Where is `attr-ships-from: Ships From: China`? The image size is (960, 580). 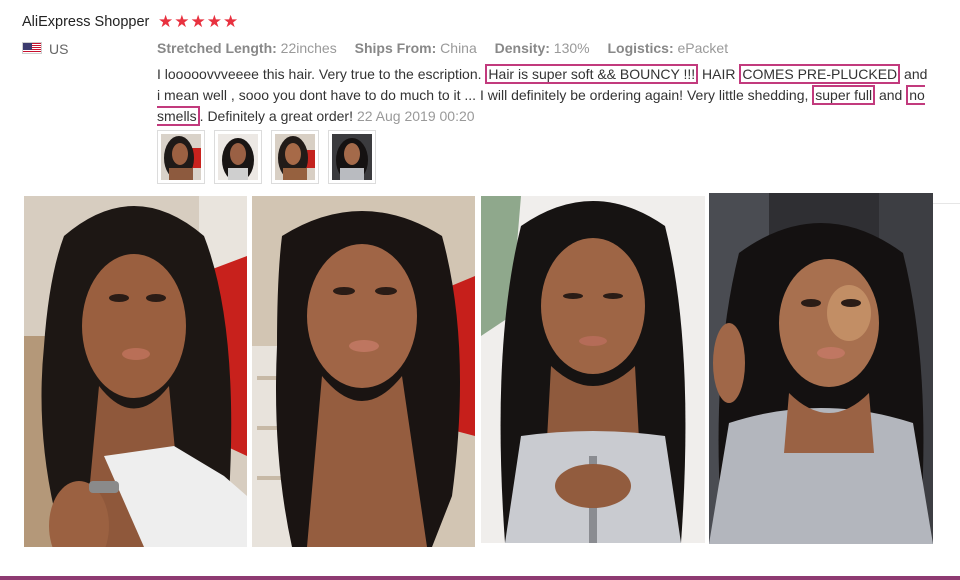 attr-ships-from: Ships From: China is located at coordinates (415, 48).